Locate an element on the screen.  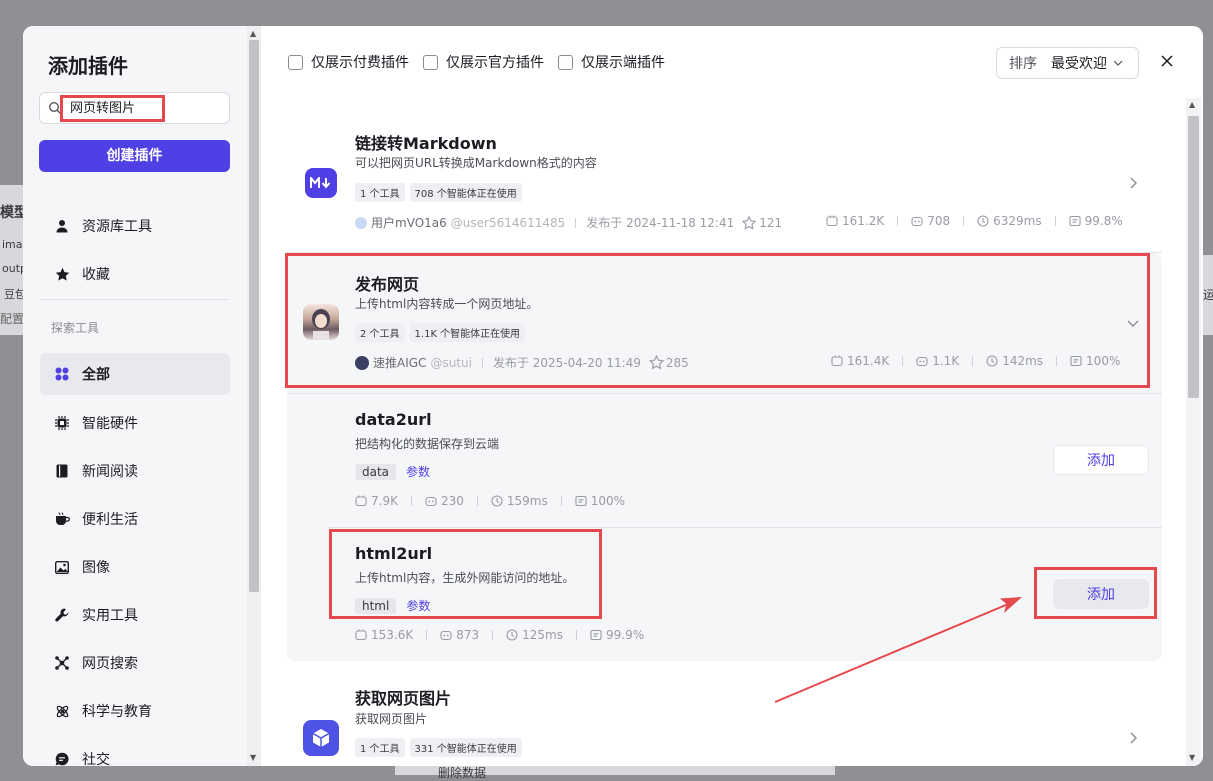
plugin-tags: 1 个工具 708 个智能体正在使用 is located at coordinates (441, 192).